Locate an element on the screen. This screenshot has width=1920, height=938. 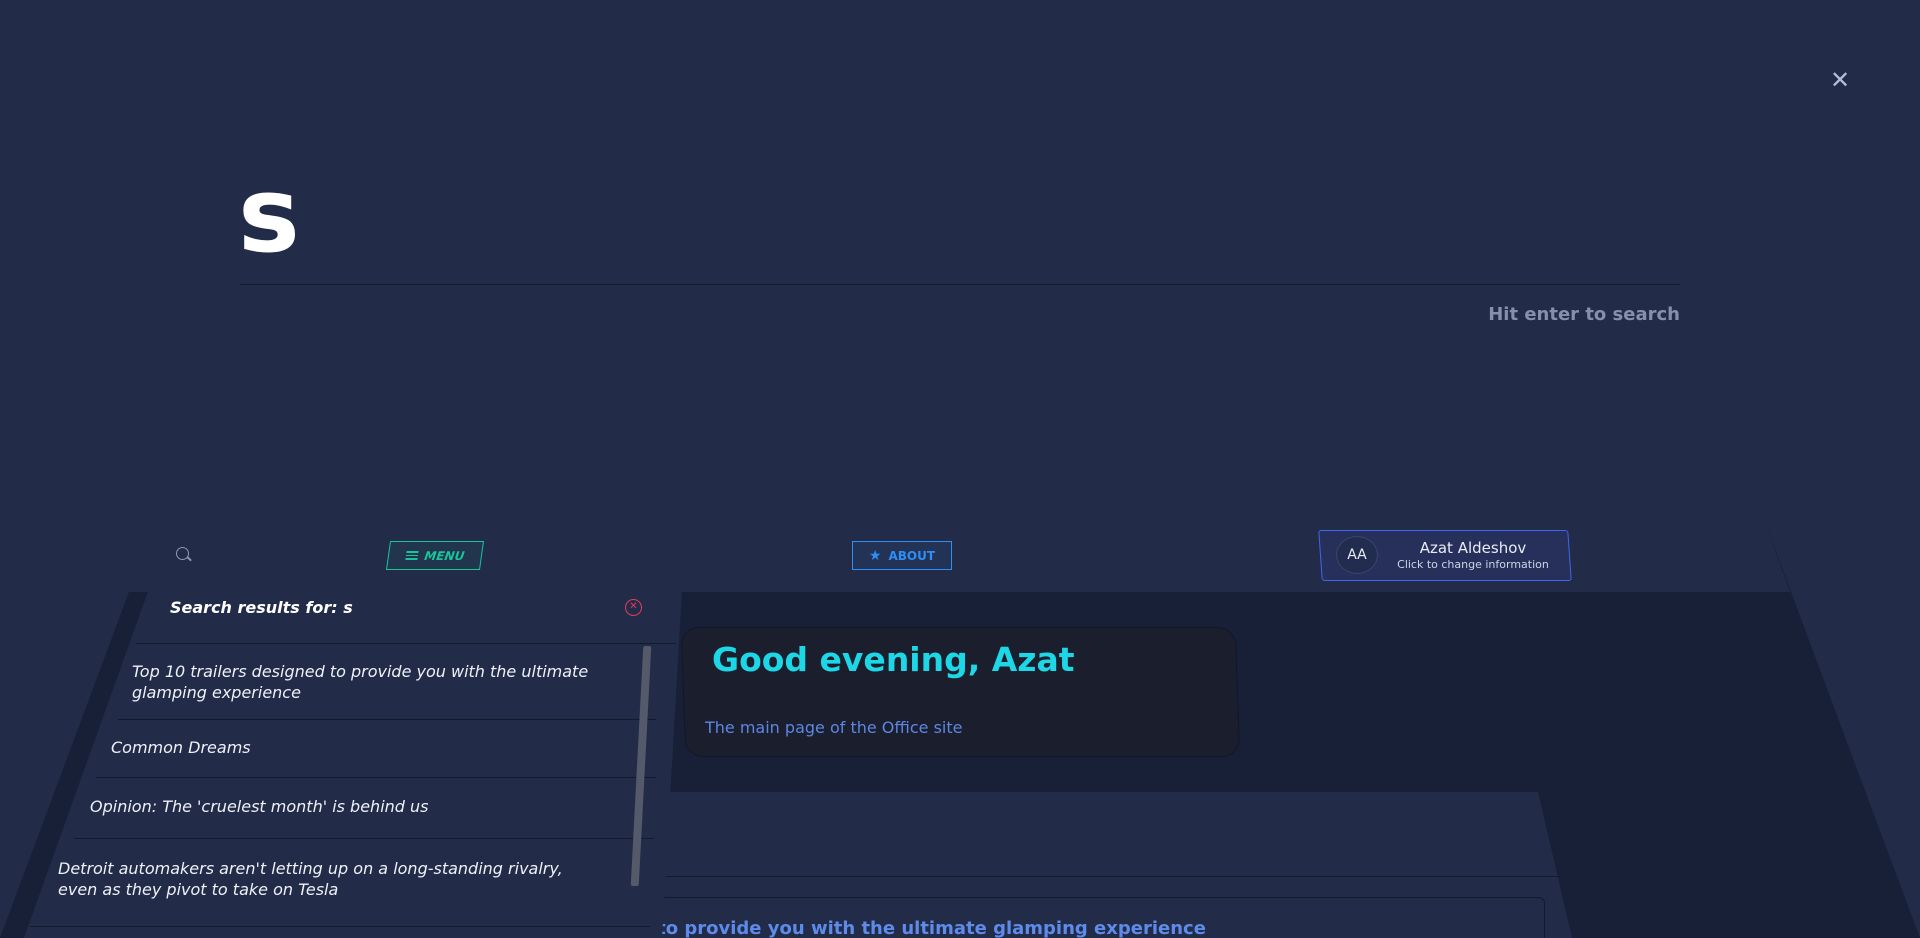
menu-button: MENU is located at coordinates (435, 555).